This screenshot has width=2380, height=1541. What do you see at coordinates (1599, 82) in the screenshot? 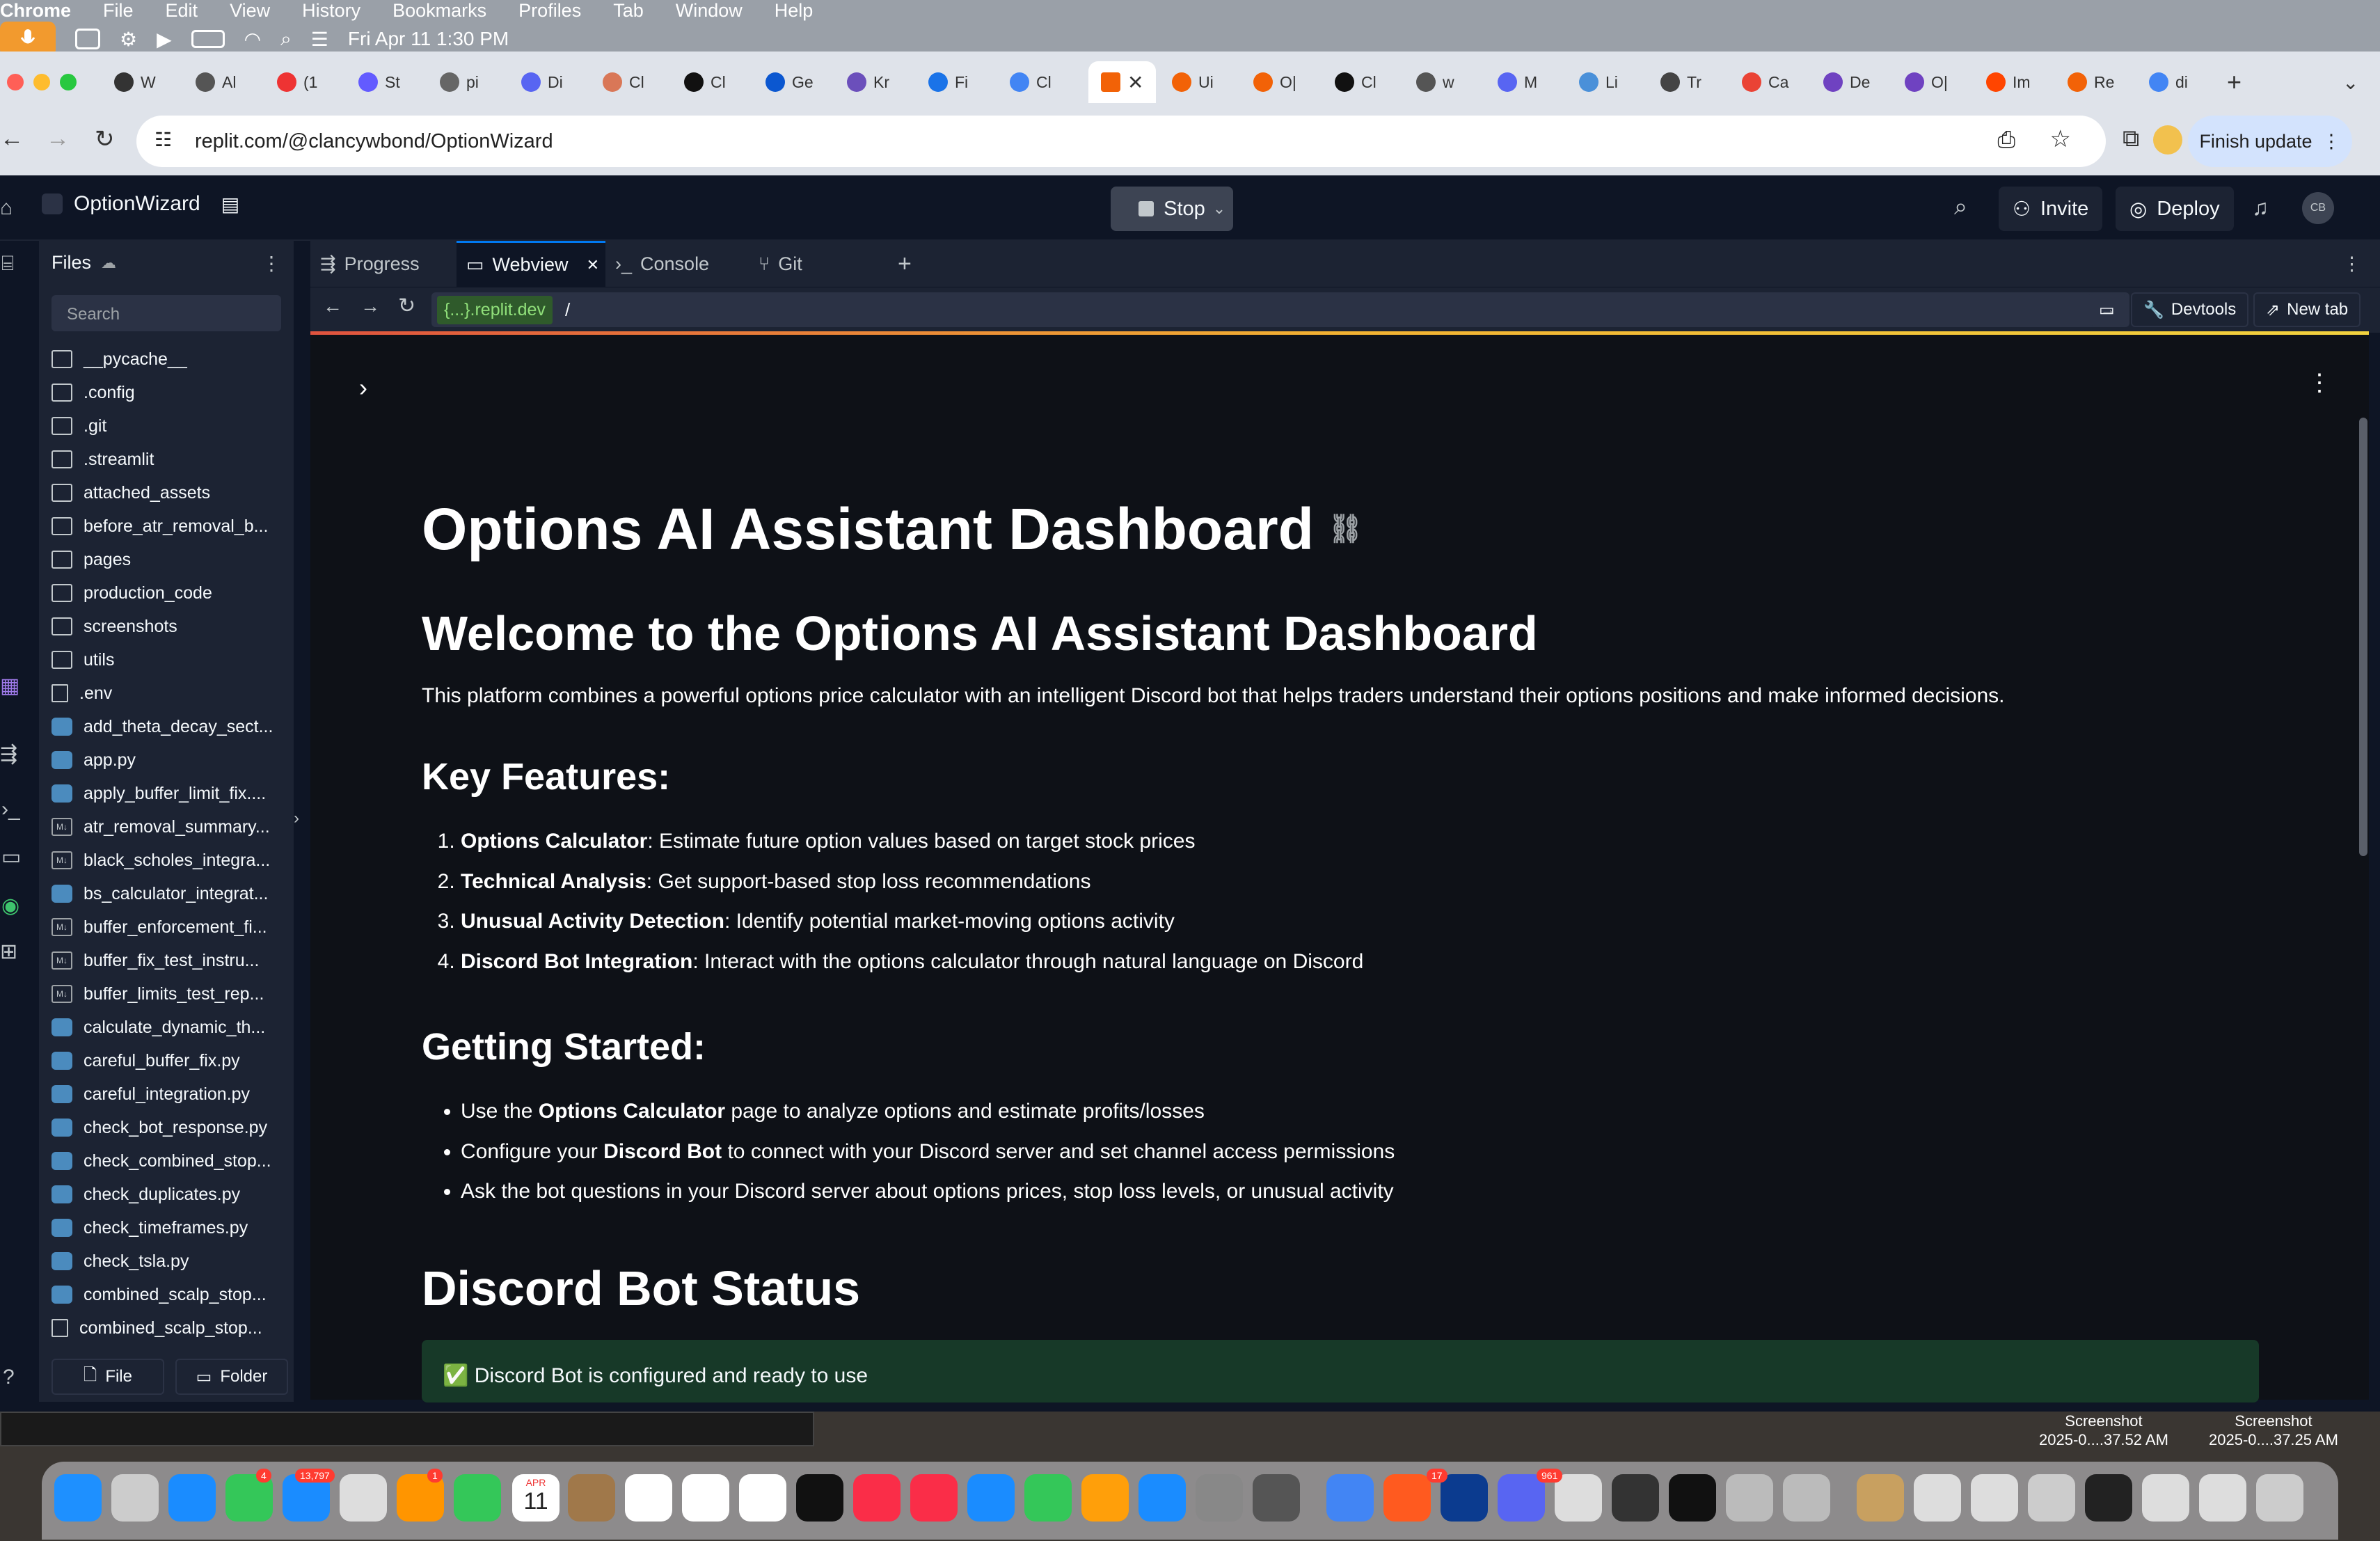
I see `browser-tab: Li` at bounding box center [1599, 82].